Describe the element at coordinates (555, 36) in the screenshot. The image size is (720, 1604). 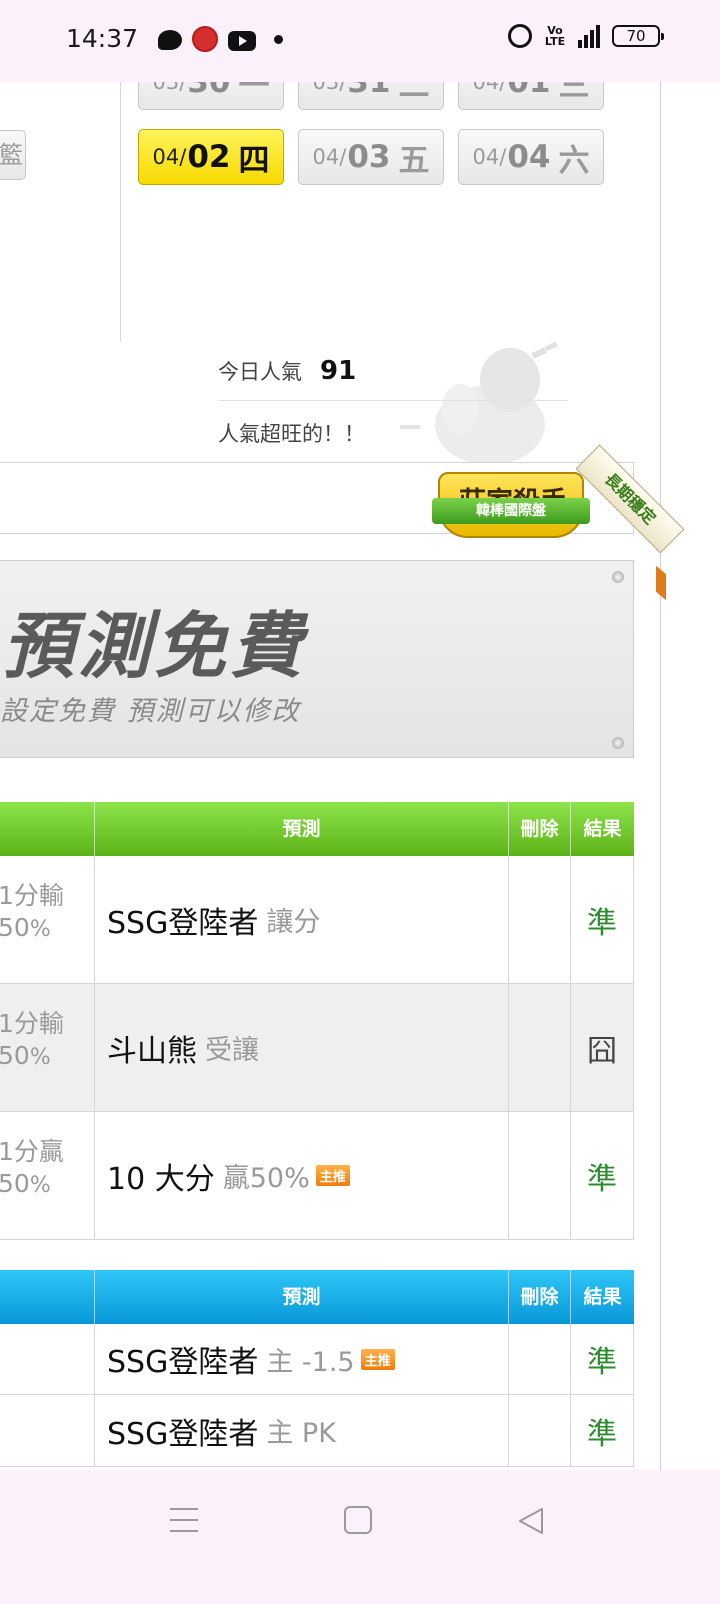
I see `volte-icon: Vo LTE` at that location.